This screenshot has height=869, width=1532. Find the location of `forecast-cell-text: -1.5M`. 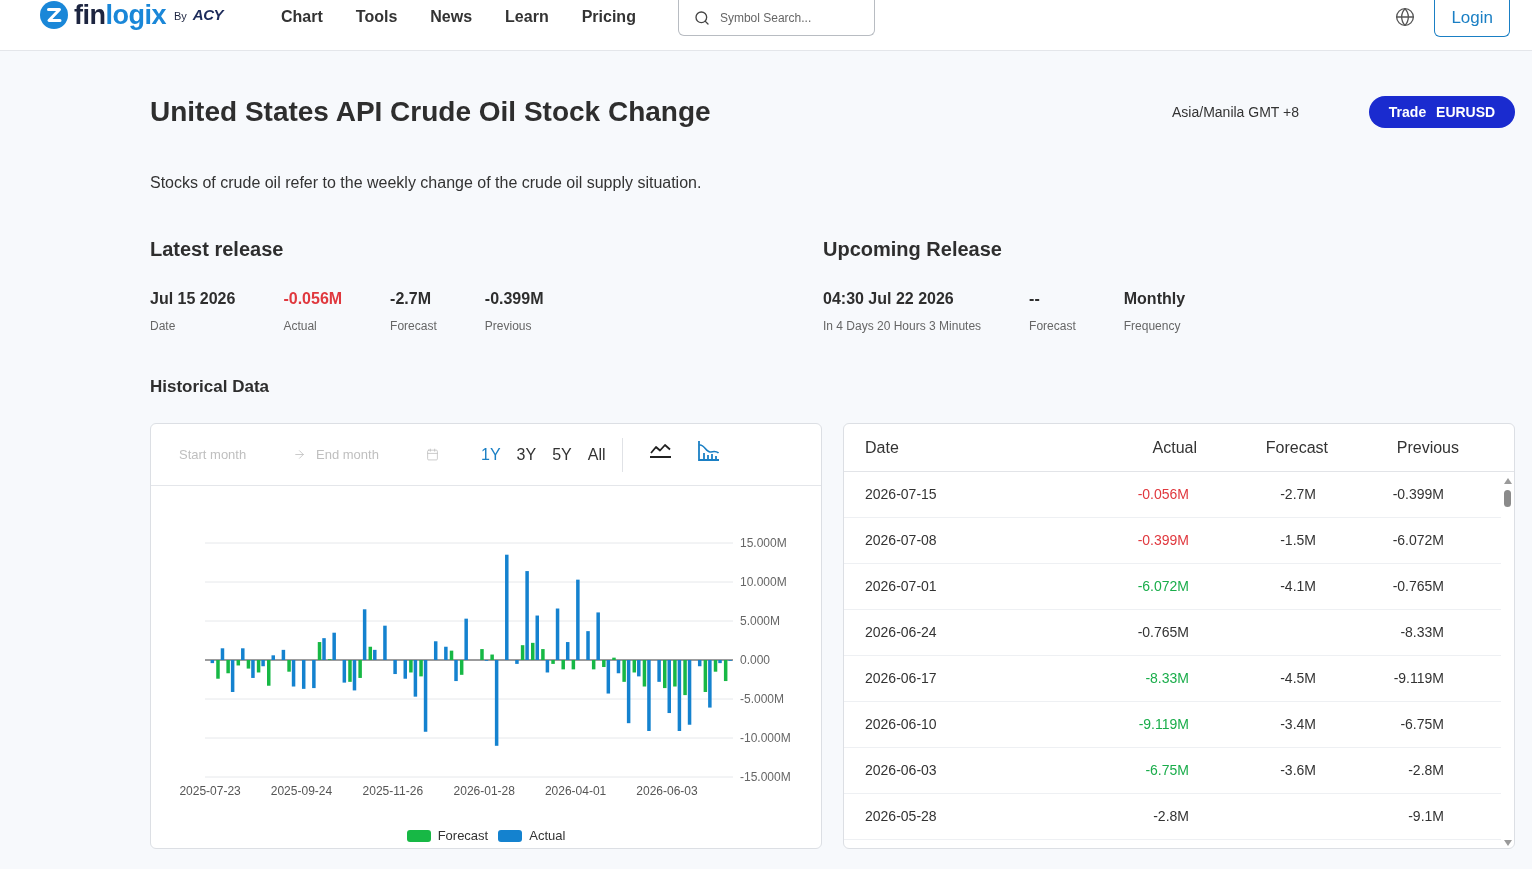

forecast-cell-text: -1.5M is located at coordinates (1297, 540).